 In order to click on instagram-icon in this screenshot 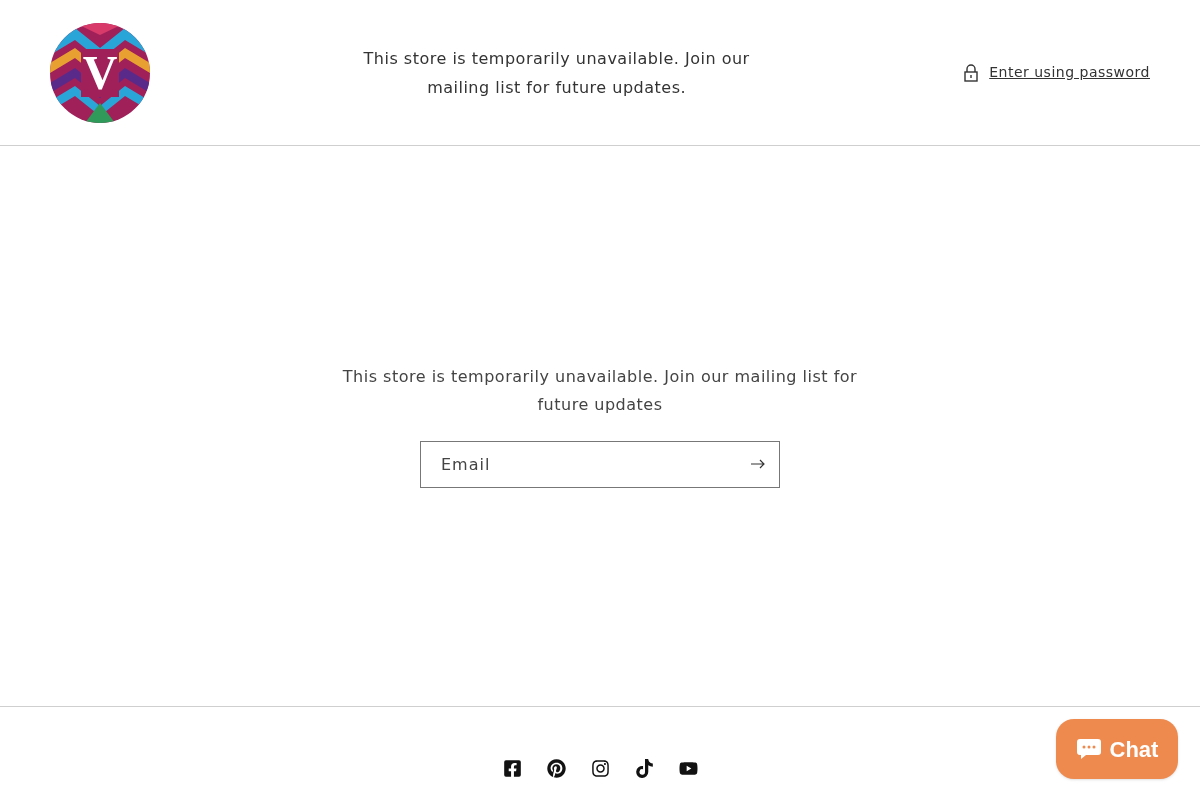, I will do `click(600, 768)`.